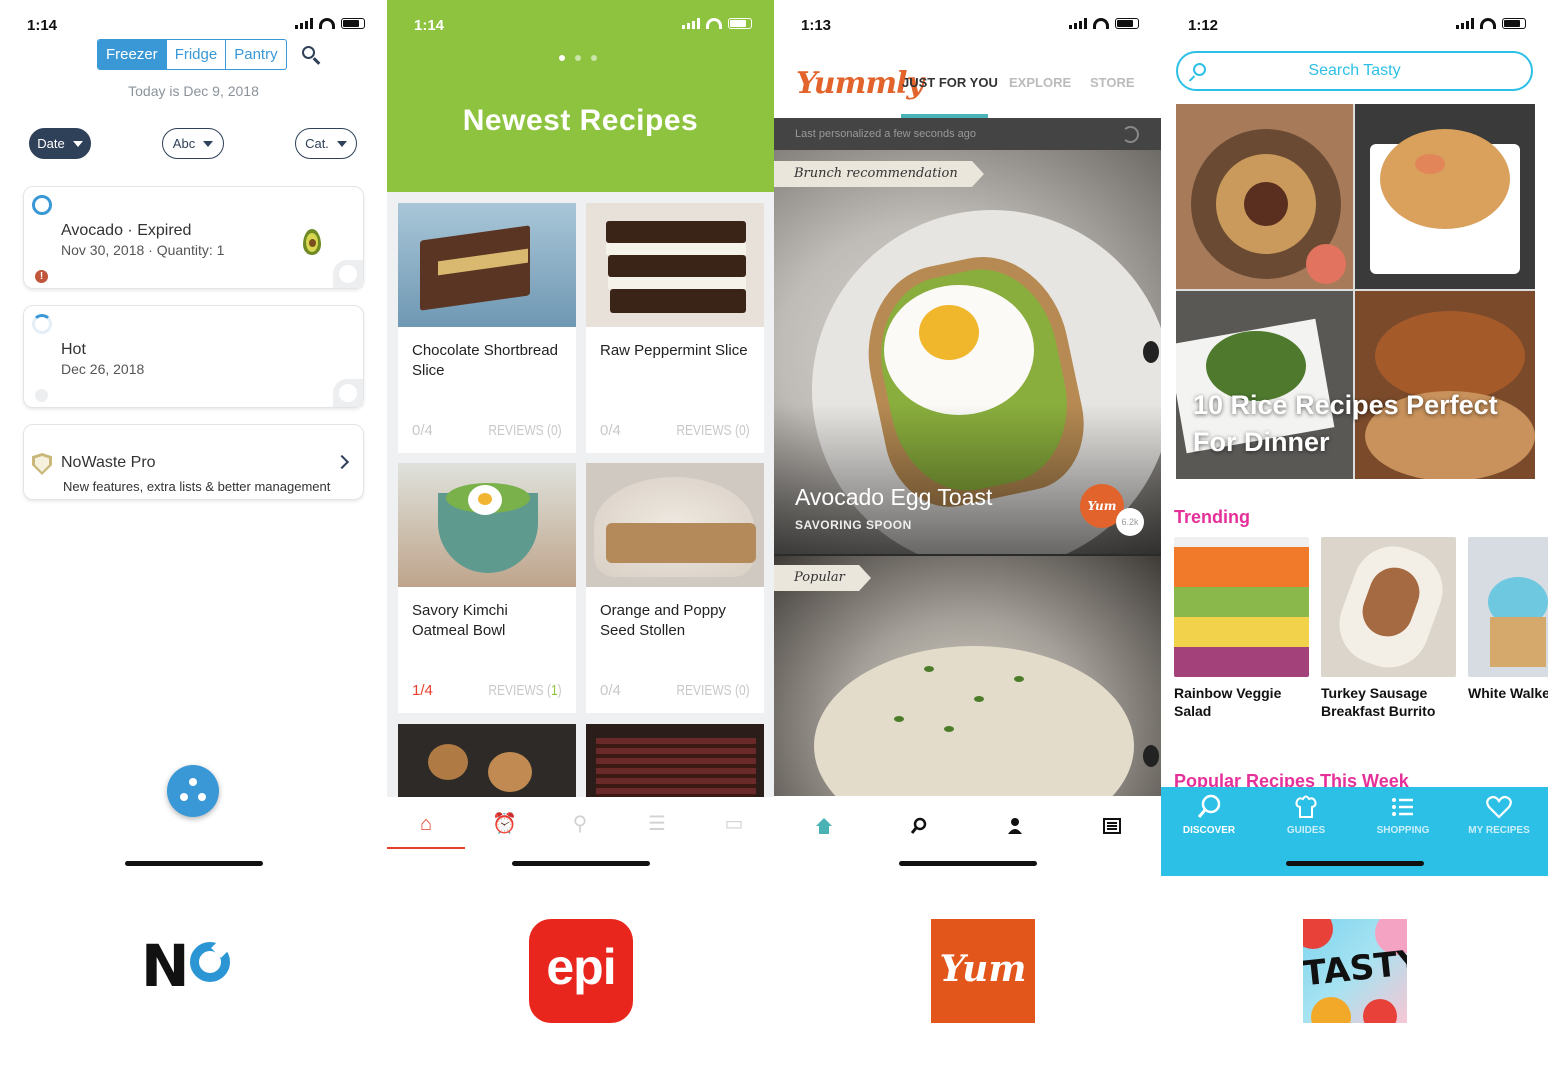 The image size is (1564, 1086). I want to click on recipe-card: Raw Peppermint Slice 0/4 REVIEWS (0), so click(675, 328).